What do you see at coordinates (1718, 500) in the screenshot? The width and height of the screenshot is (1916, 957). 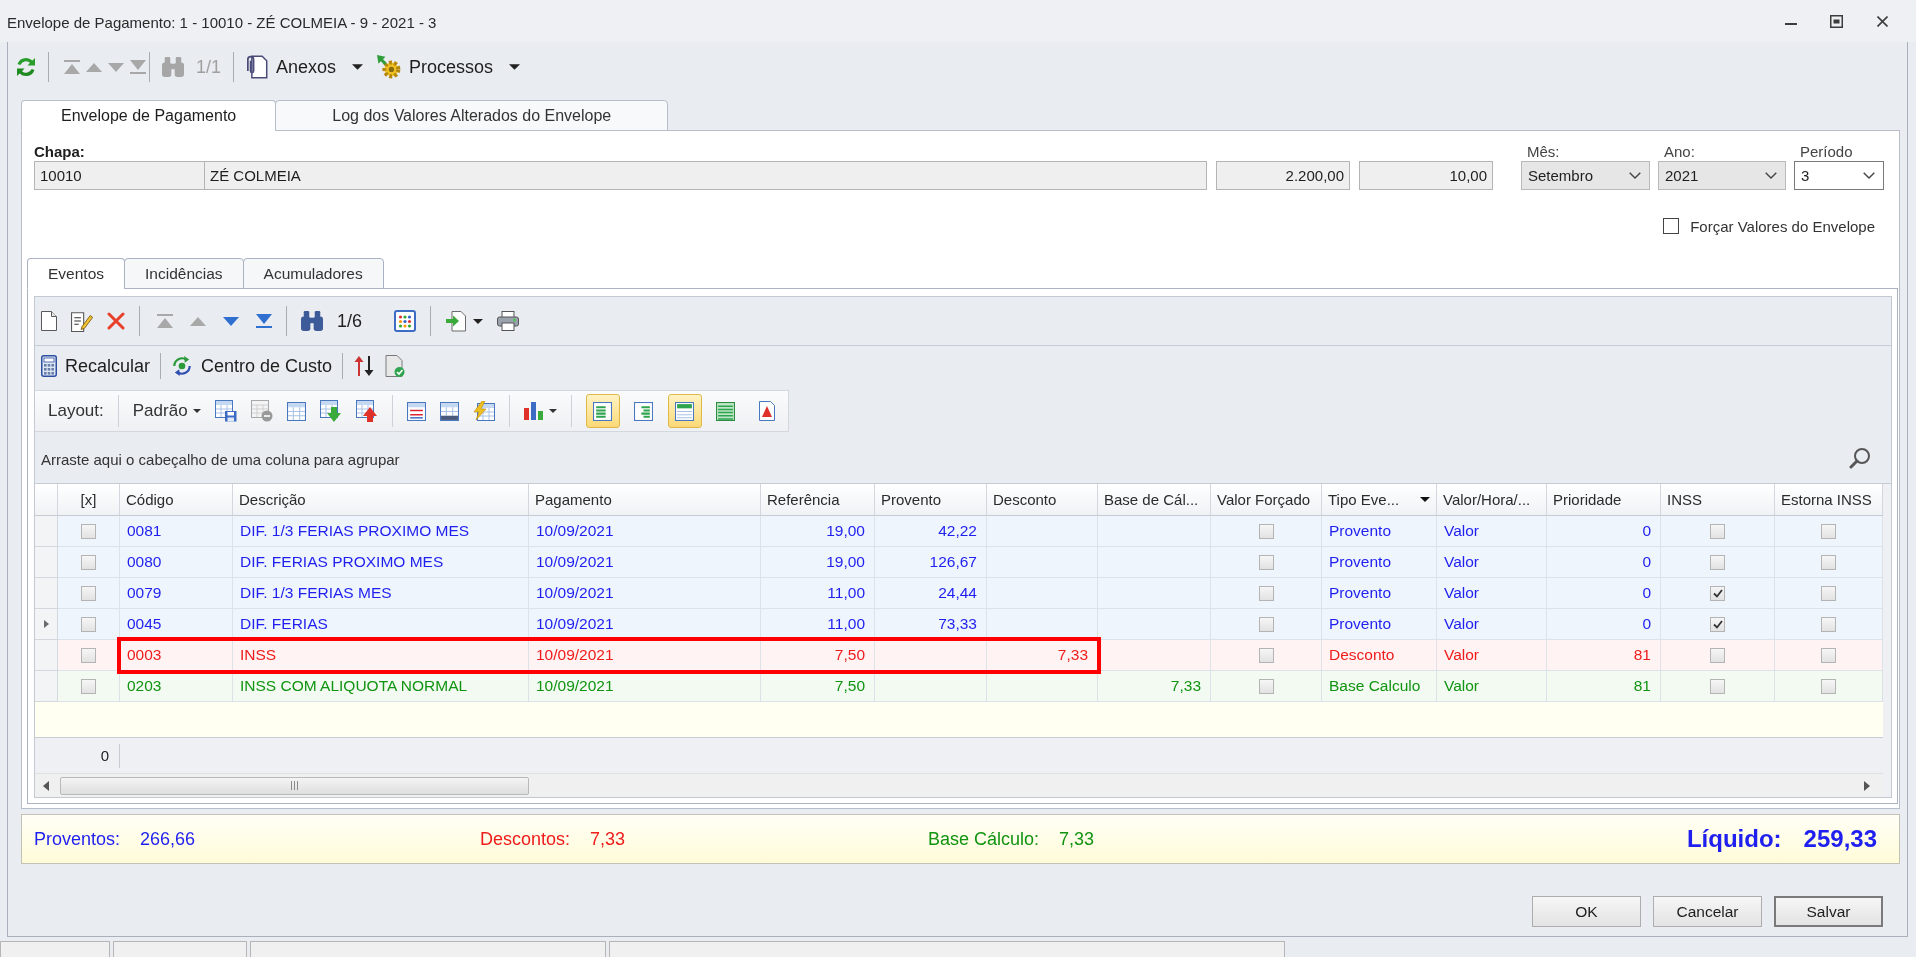 I see `column-header: INSS` at bounding box center [1718, 500].